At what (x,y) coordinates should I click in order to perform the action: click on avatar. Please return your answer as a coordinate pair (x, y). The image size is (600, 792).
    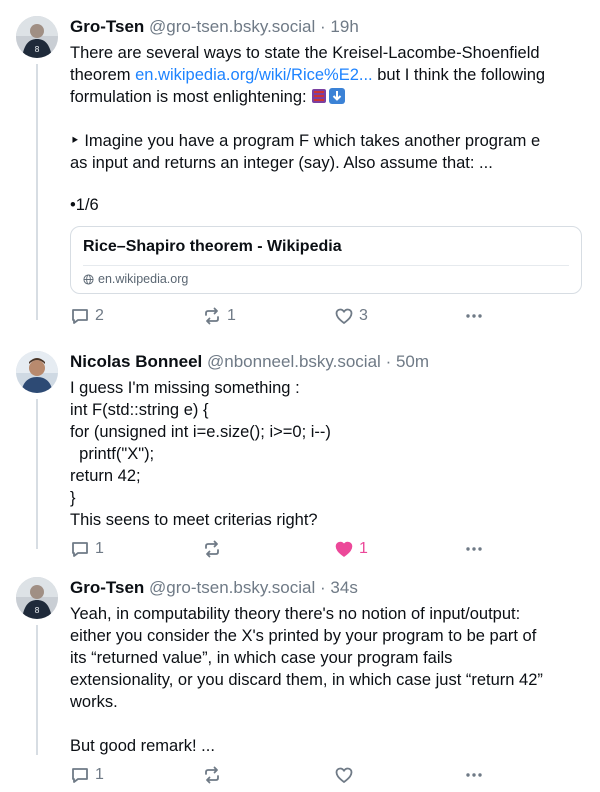
    Looking at the image, I should click on (37, 372).